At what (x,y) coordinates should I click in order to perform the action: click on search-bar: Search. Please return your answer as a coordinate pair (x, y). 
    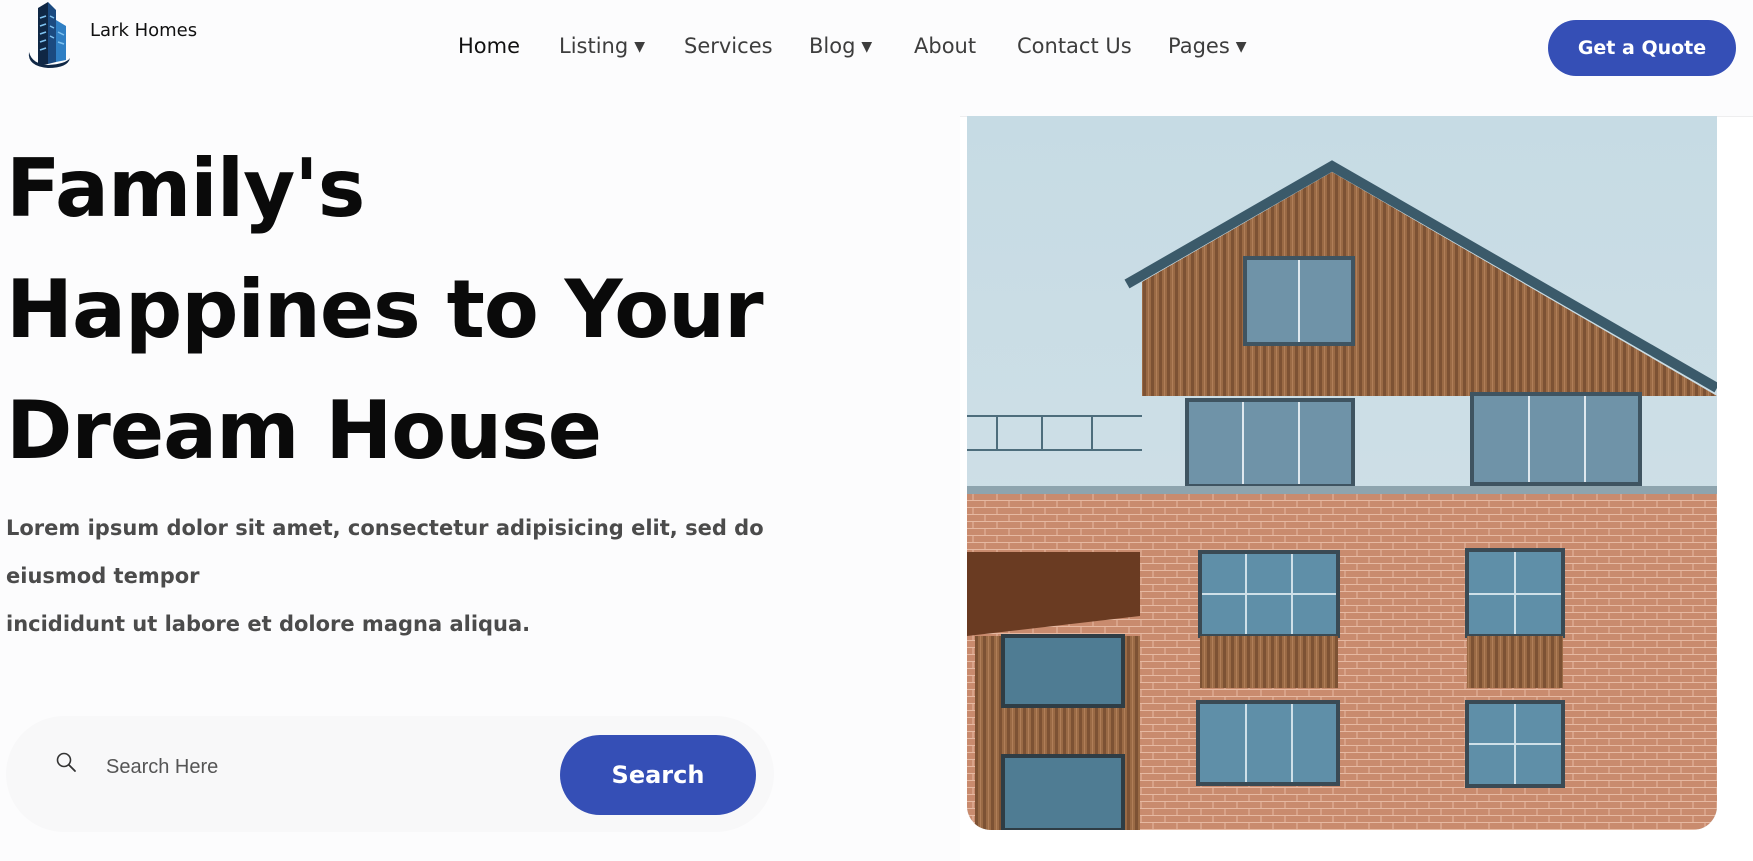
    Looking at the image, I should click on (390, 774).